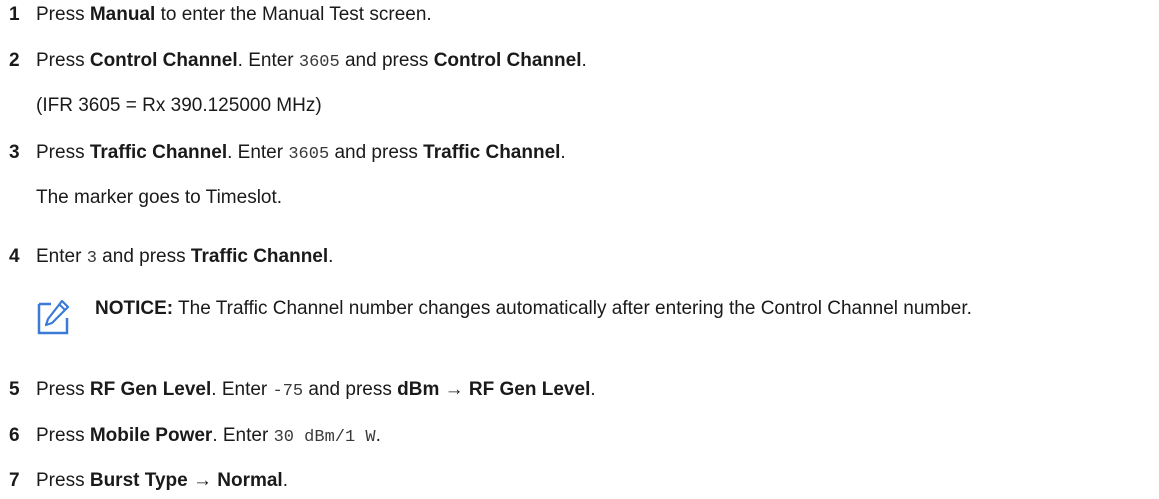  I want to click on step-number: 4, so click(14, 256).